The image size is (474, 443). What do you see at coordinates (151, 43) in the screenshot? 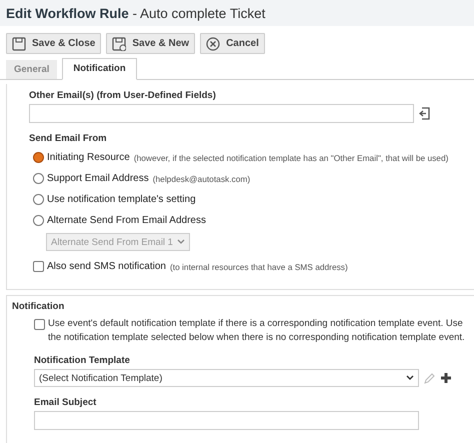
I see `toolbar-button: Save & New` at bounding box center [151, 43].